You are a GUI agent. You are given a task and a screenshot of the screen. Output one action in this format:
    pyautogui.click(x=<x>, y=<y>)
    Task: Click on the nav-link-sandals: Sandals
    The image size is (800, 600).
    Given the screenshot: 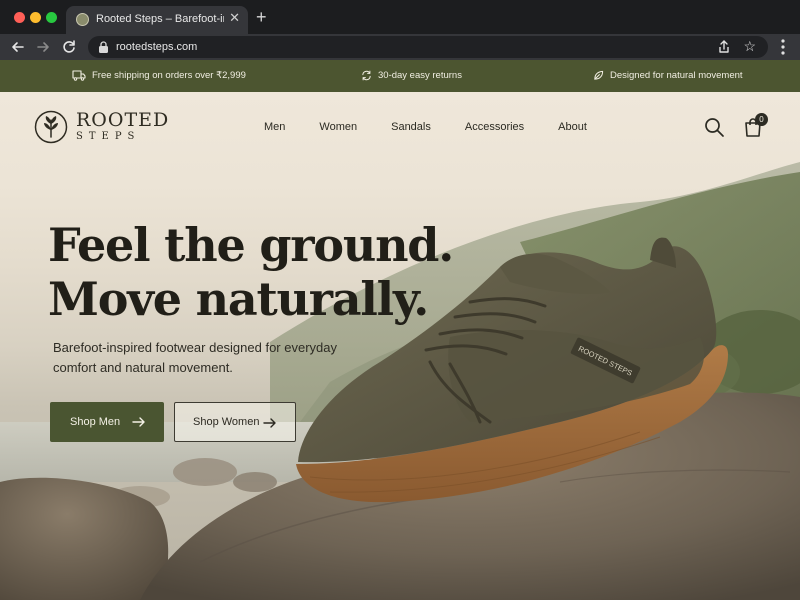 What is the action you would take?
    pyautogui.click(x=411, y=127)
    